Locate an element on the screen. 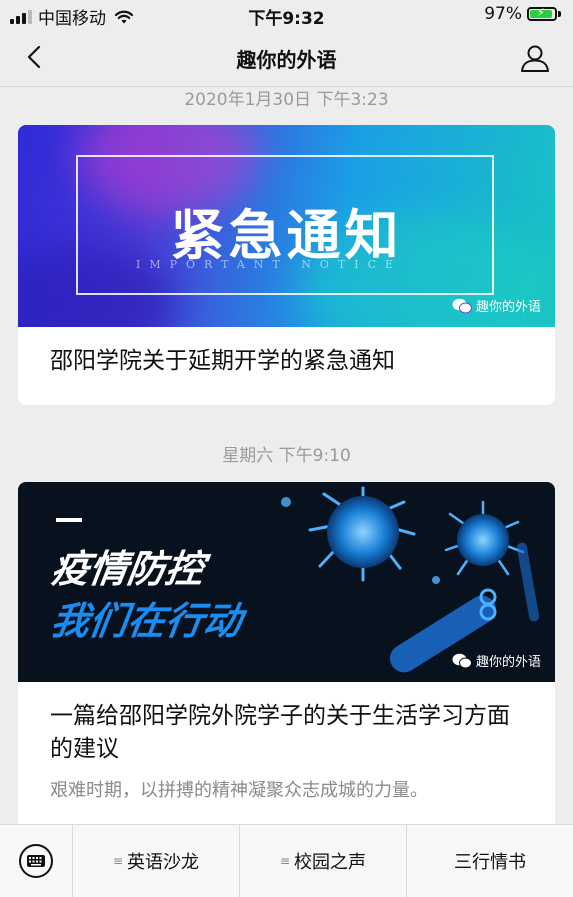 The height and width of the screenshot is (897, 573). menu-item-label: 三行情书 is located at coordinates (490, 862).